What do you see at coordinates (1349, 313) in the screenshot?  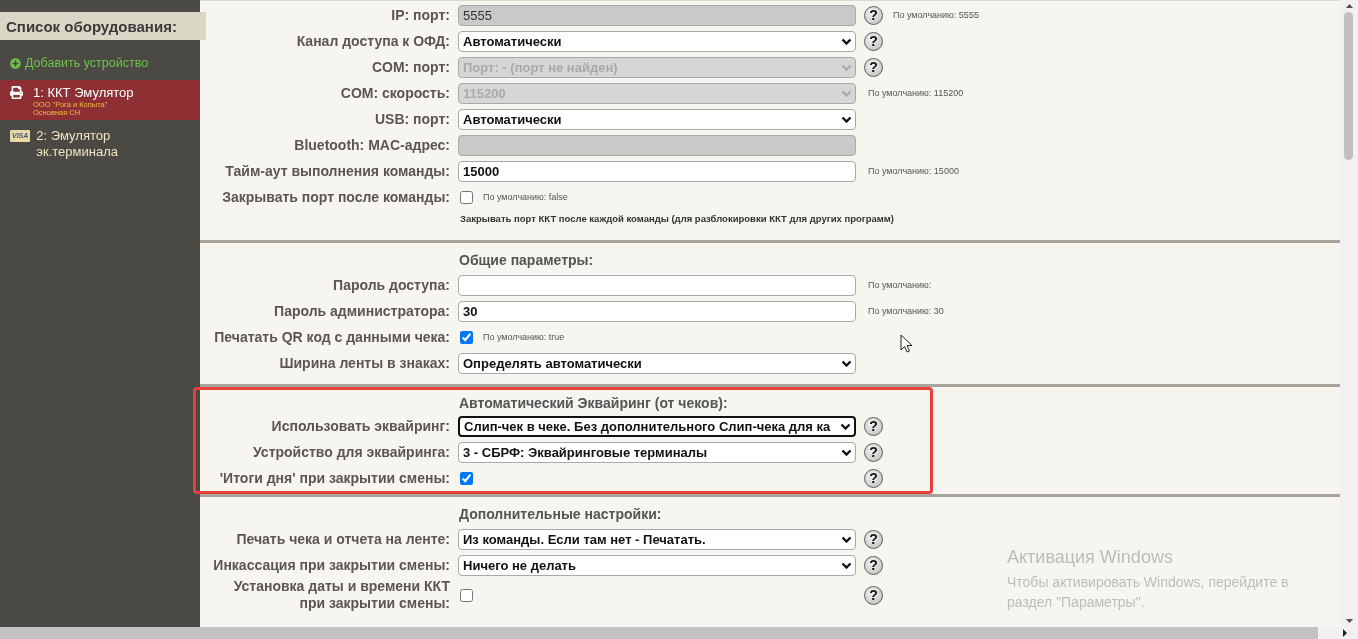 I see `vertical-scrollbar` at bounding box center [1349, 313].